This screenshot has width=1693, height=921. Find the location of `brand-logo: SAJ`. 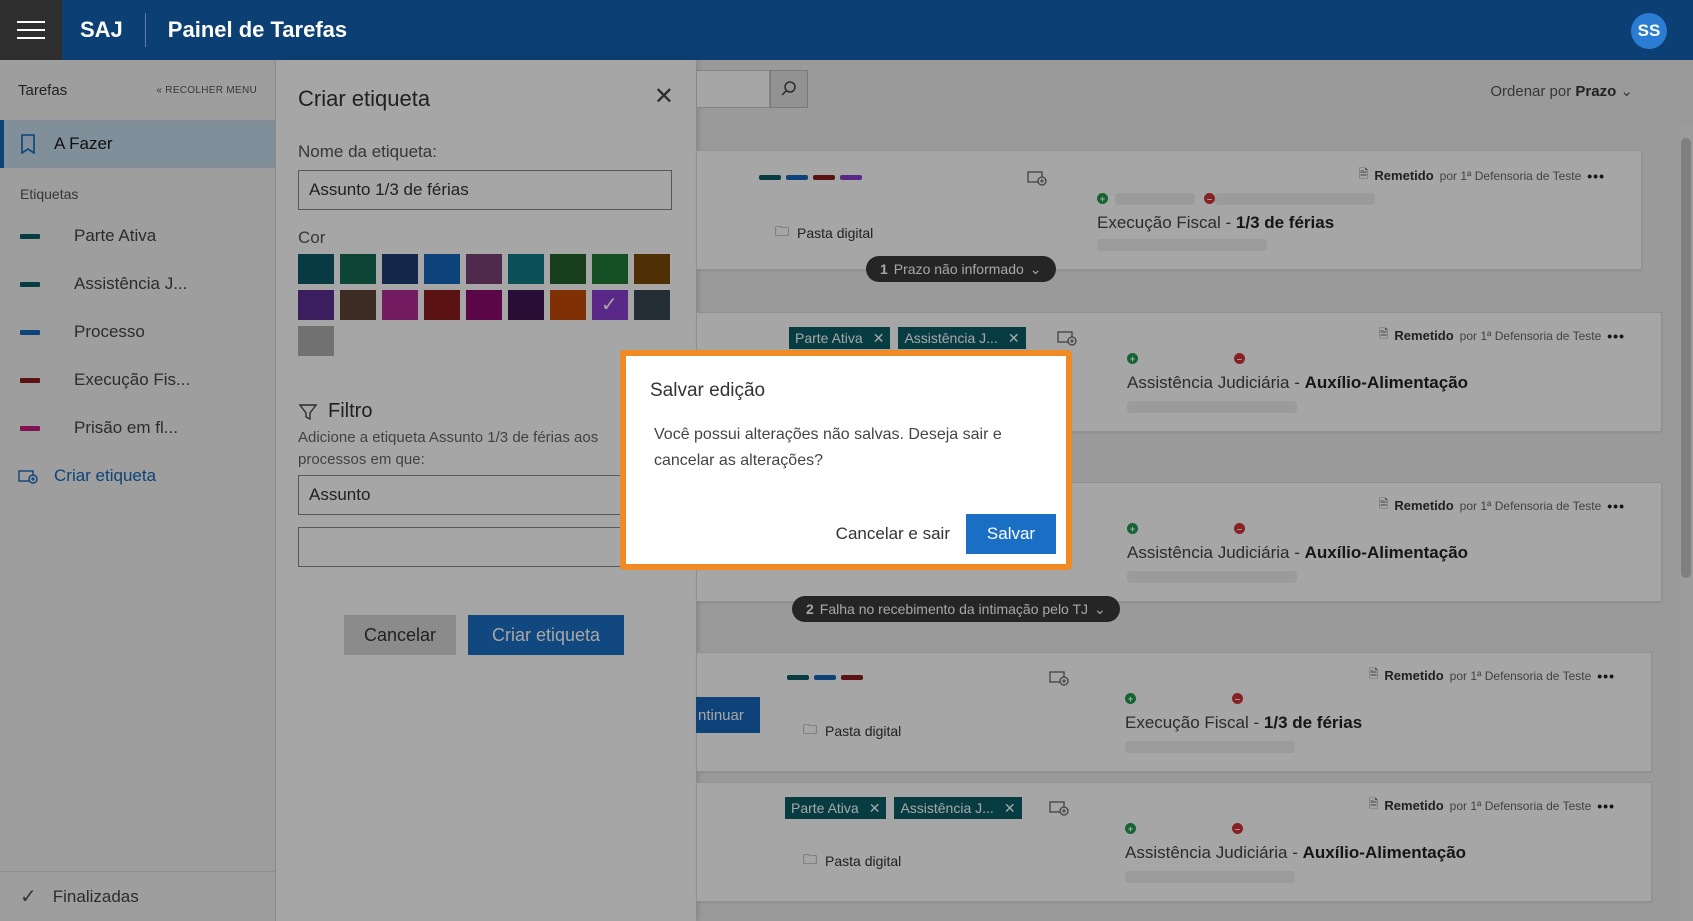

brand-logo: SAJ is located at coordinates (104, 30).